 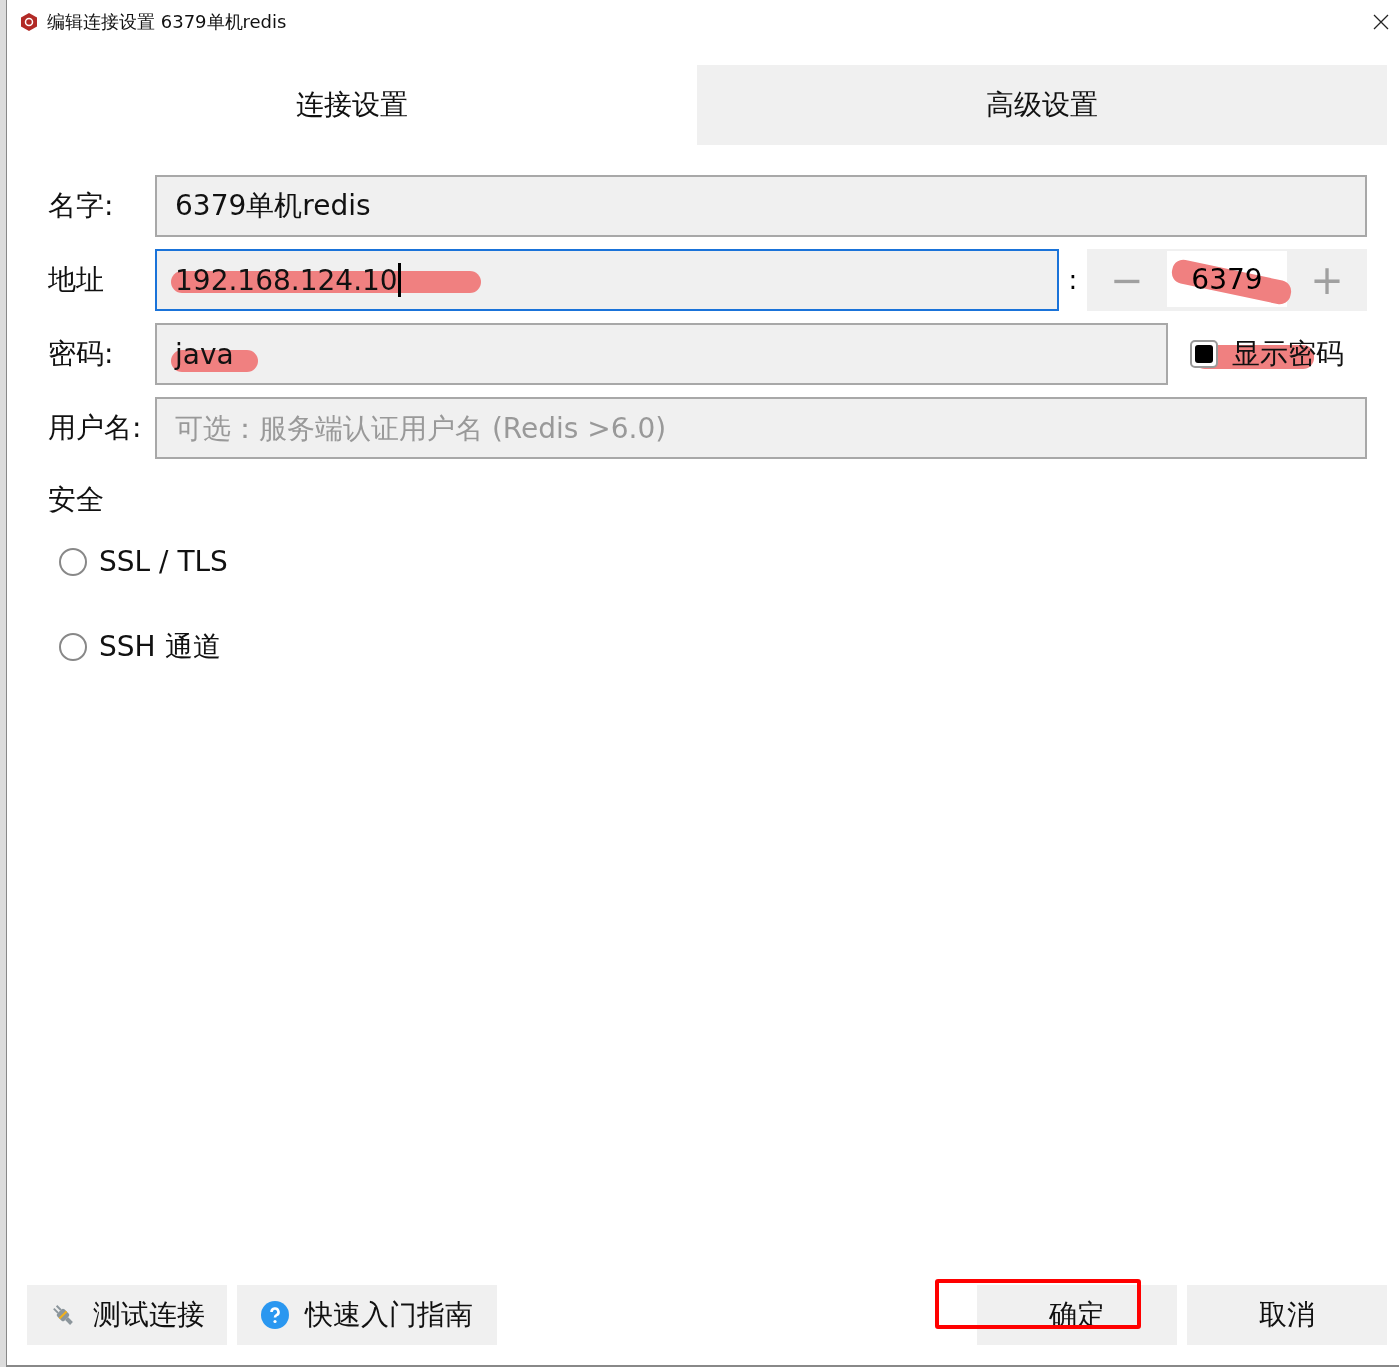 I want to click on help-icon, so click(x=275, y=1315).